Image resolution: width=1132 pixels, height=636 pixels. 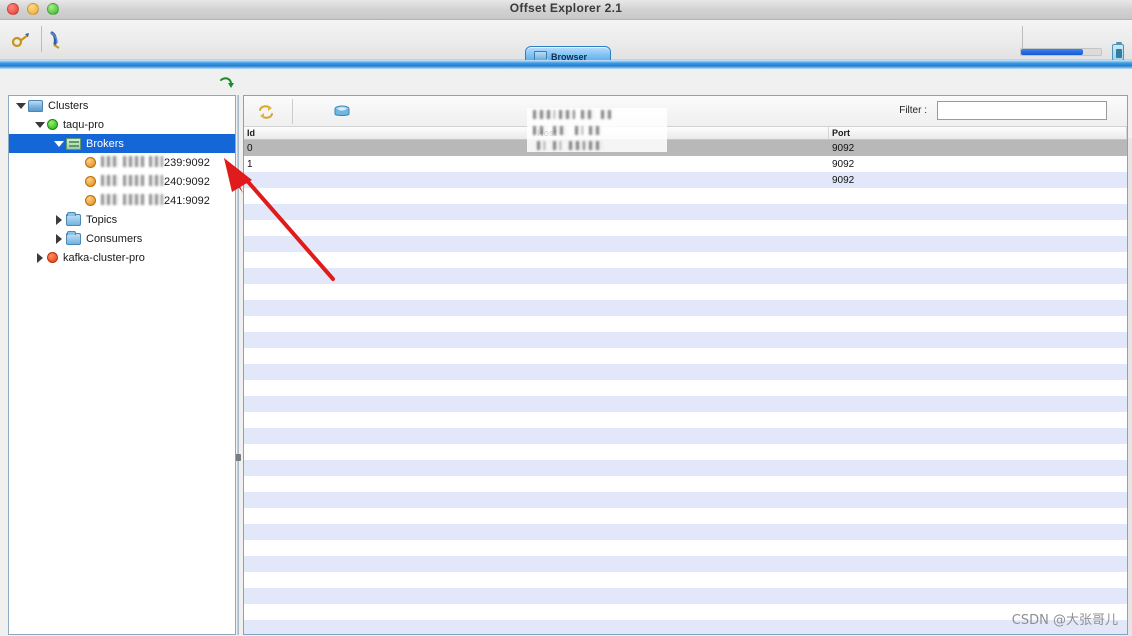 I want to click on progress-bar, so click(x=1061, y=52).